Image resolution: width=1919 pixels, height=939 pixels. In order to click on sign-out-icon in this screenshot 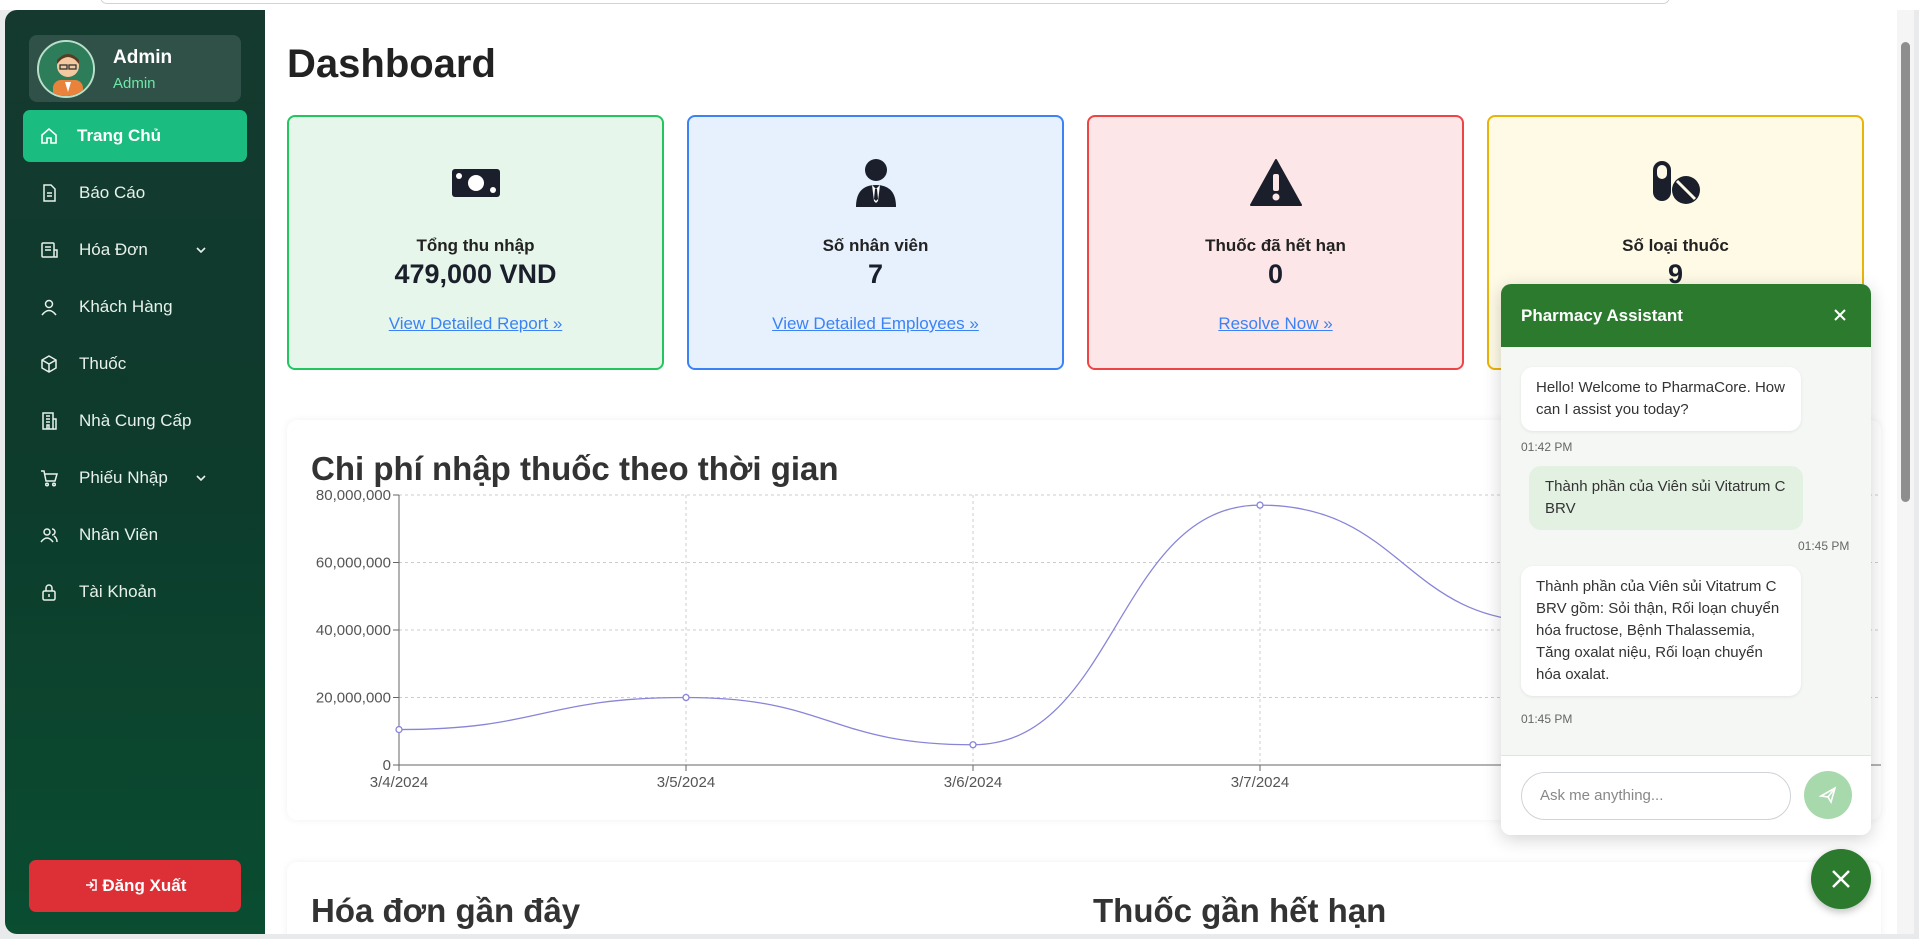, I will do `click(91, 885)`.